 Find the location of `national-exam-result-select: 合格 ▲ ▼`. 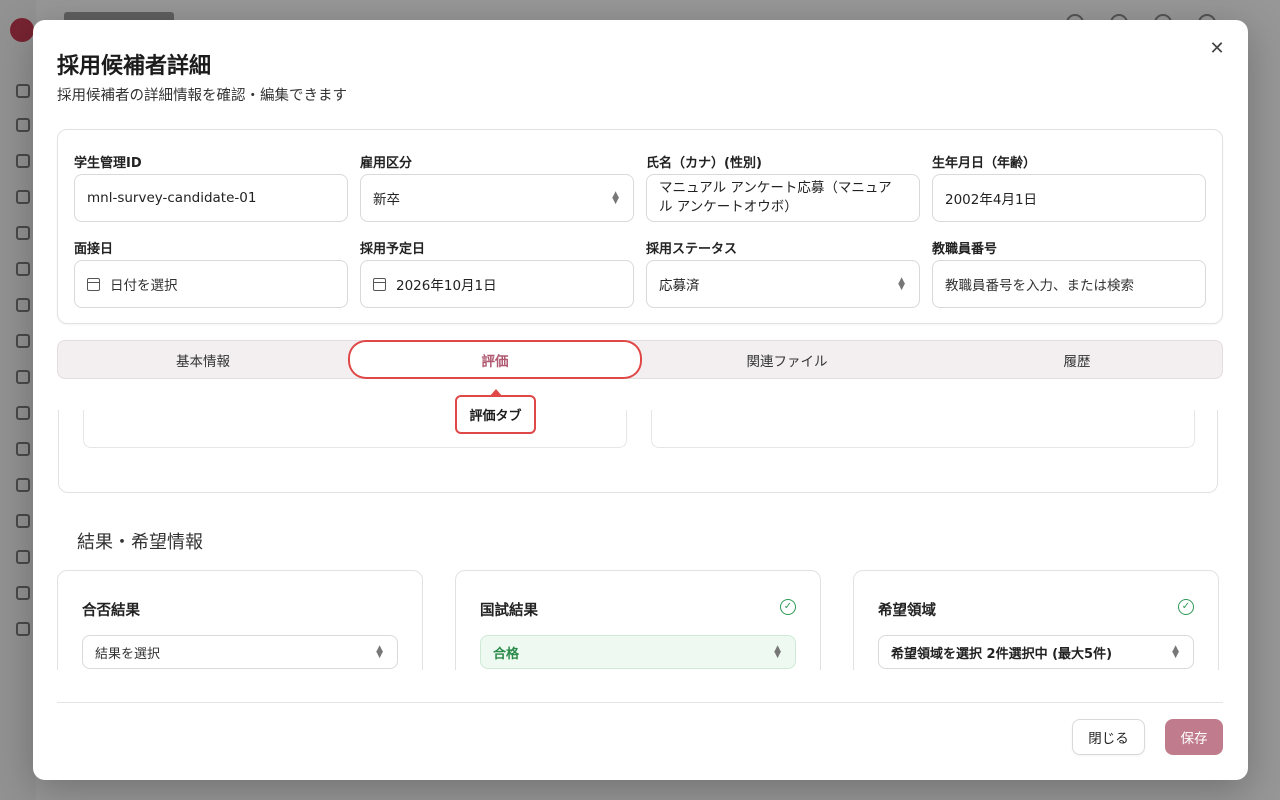

national-exam-result-select: 合格 ▲ ▼ is located at coordinates (638, 652).